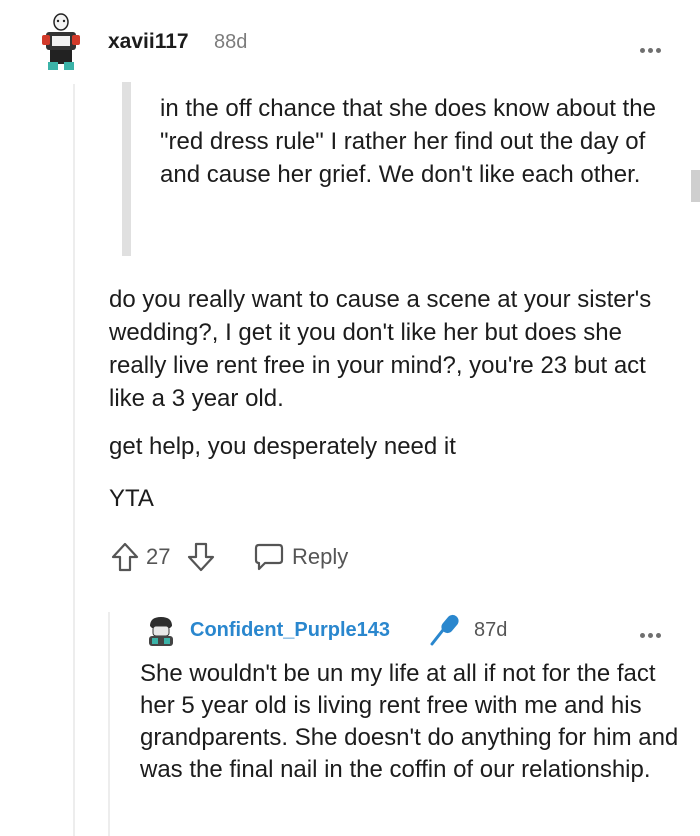  Describe the element at coordinates (320, 557) in the screenshot. I see `reply-button: Reply` at that location.